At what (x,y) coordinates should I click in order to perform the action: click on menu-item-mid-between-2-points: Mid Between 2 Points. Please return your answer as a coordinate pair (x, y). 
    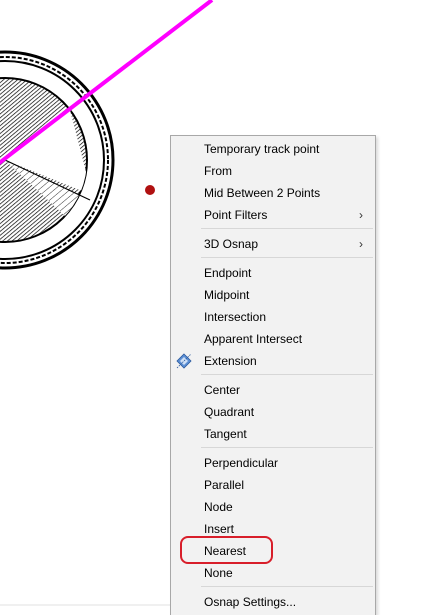
    Looking at the image, I should click on (273, 193).